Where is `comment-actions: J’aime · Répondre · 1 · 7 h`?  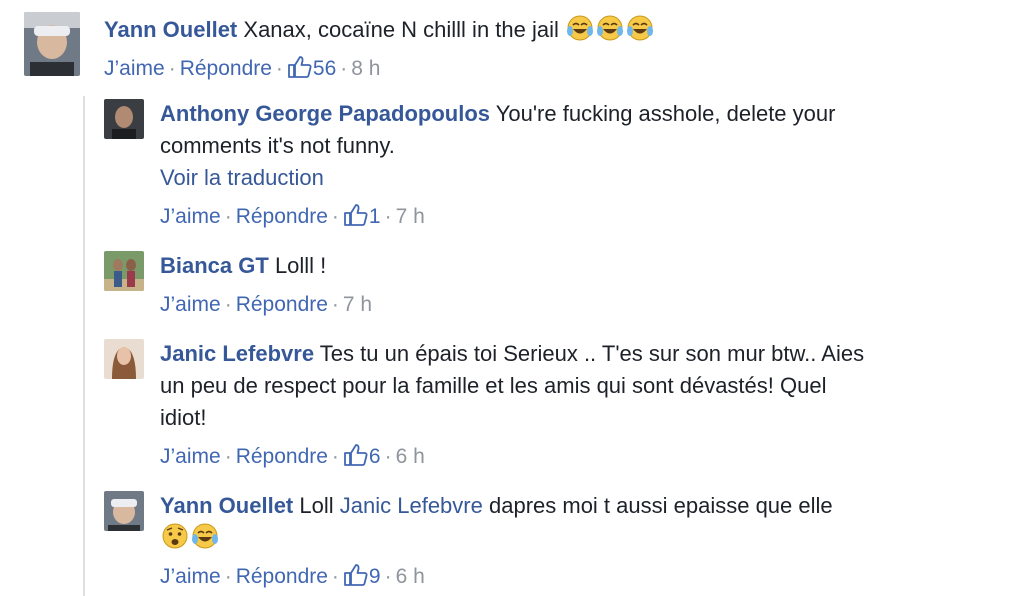
comment-actions: J’aime · Répondre · 1 · 7 h is located at coordinates (292, 216).